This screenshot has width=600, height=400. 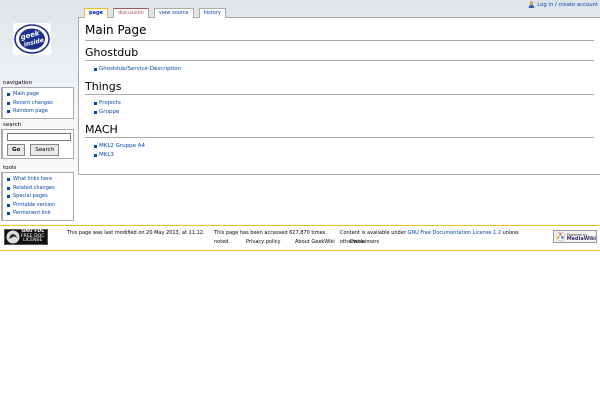 I want to click on page-title: Main Page, so click(x=339, y=32).